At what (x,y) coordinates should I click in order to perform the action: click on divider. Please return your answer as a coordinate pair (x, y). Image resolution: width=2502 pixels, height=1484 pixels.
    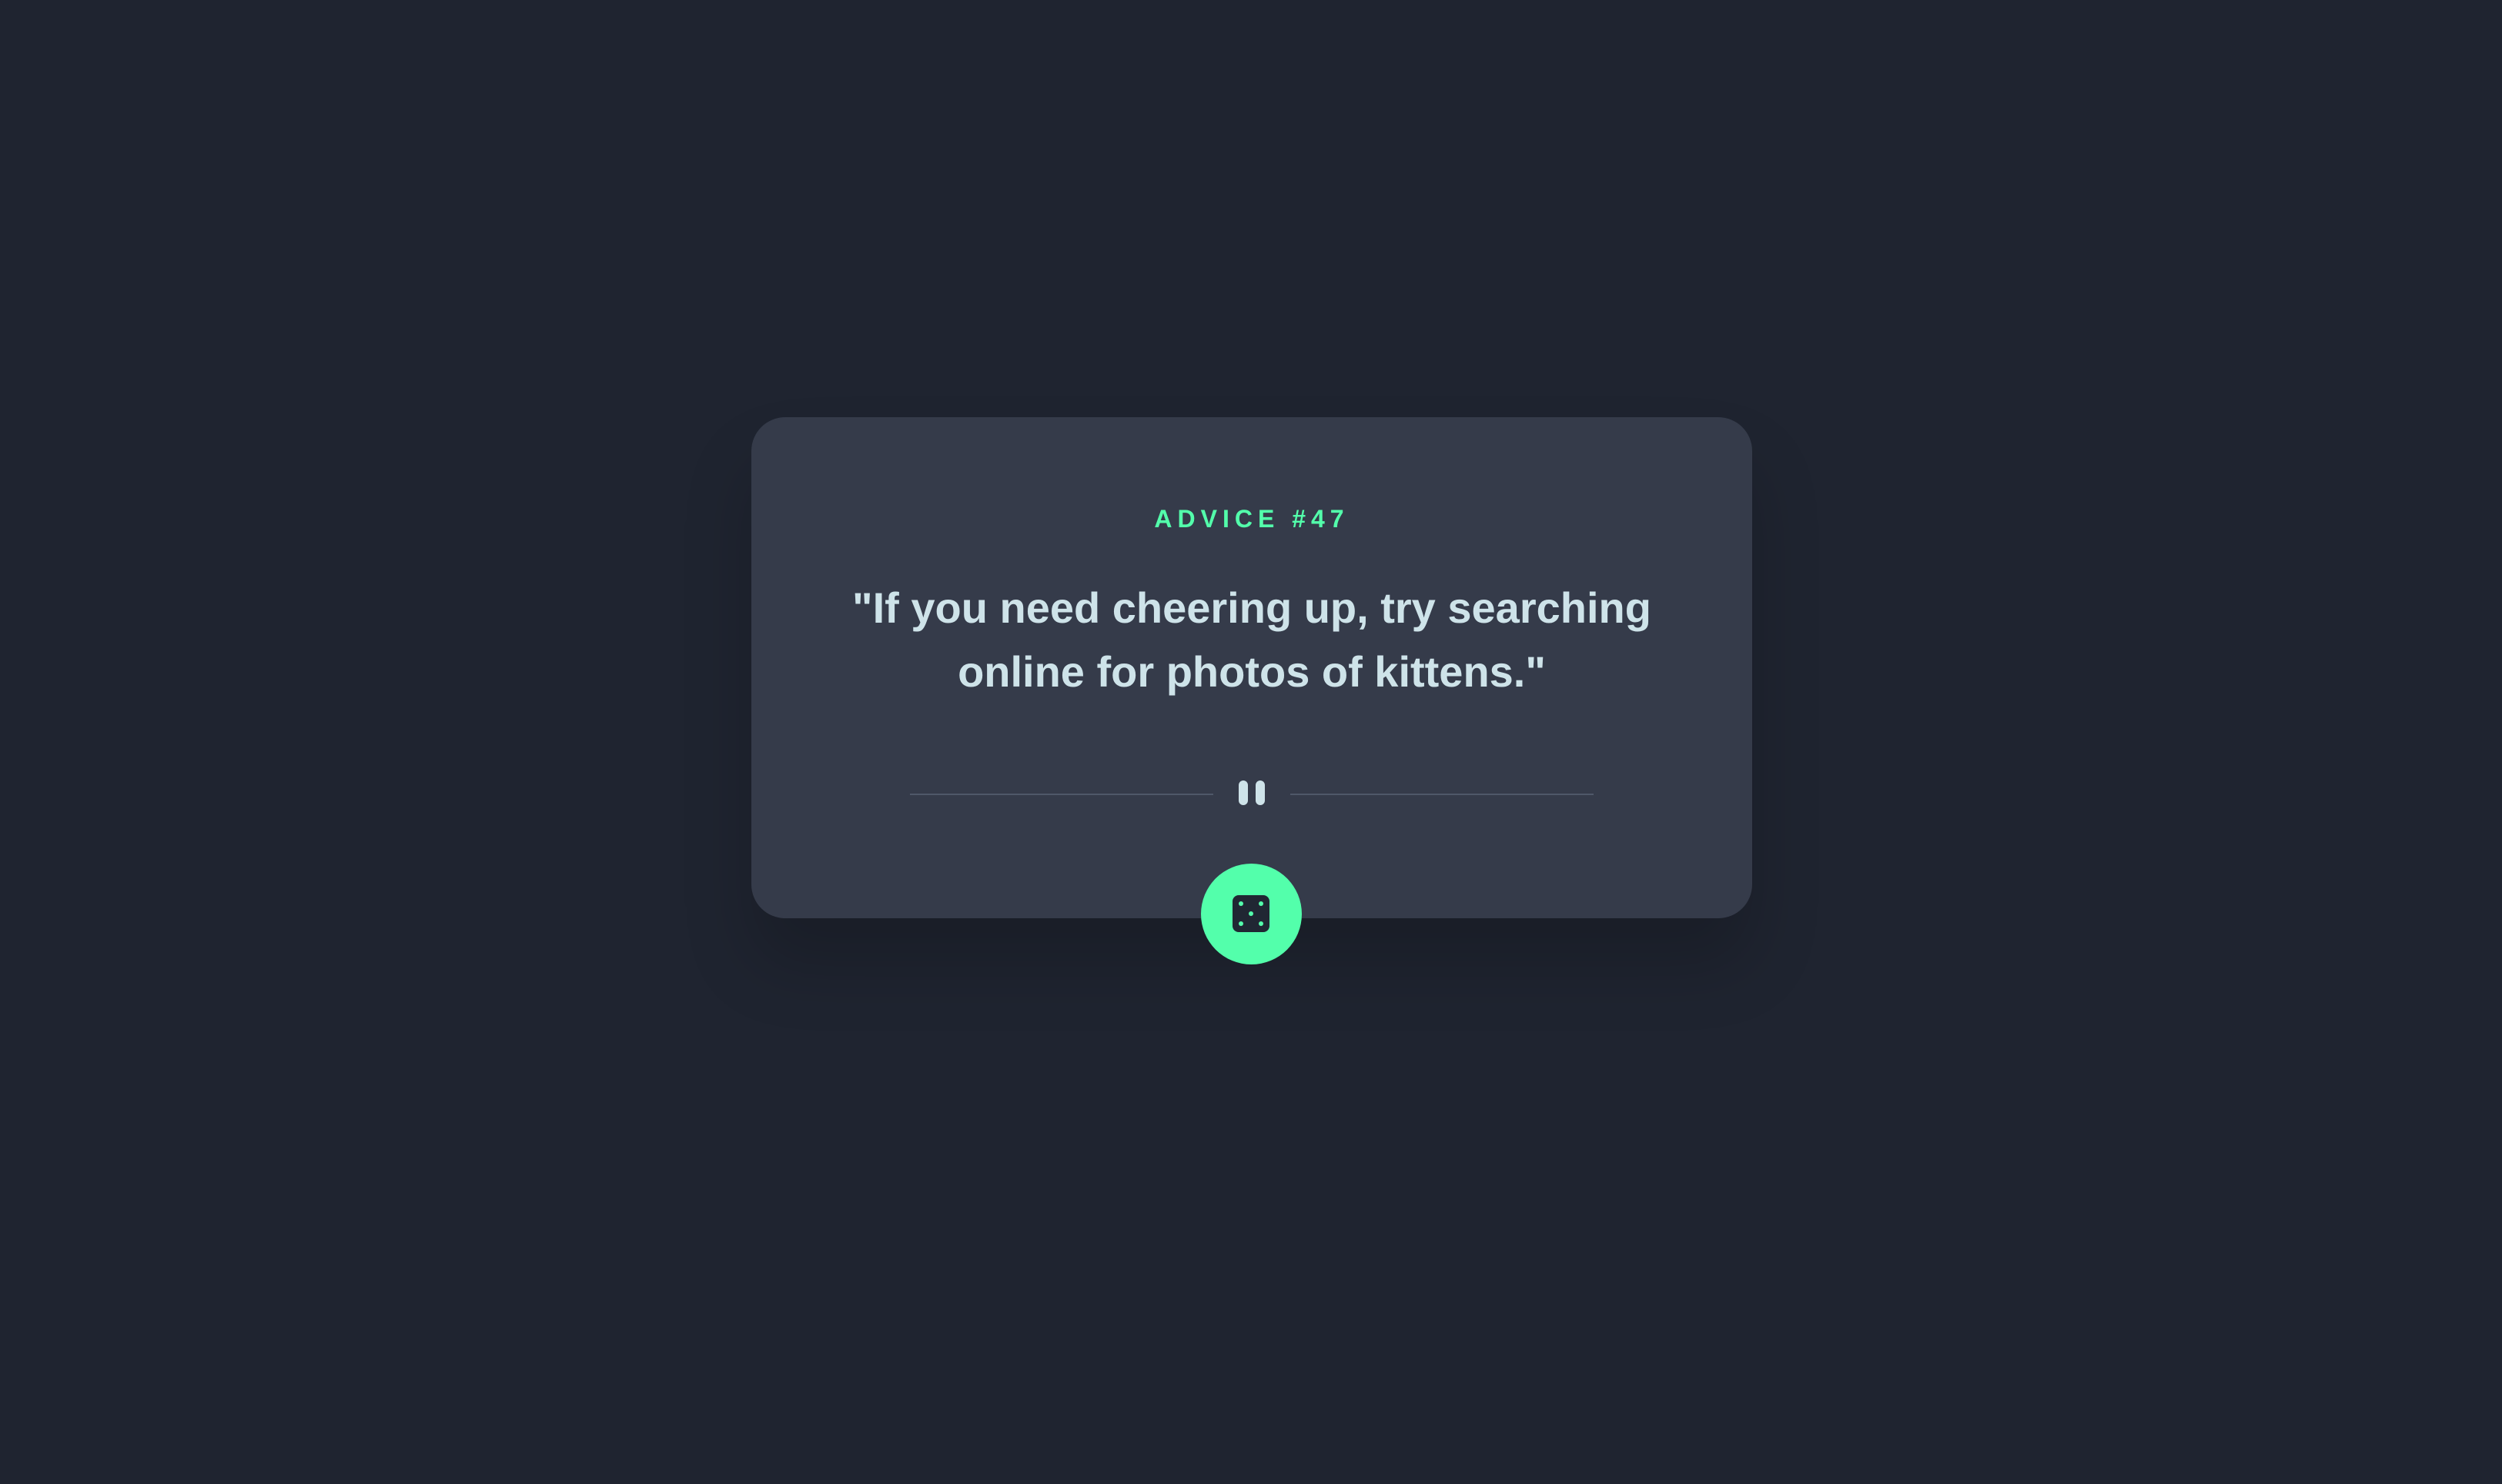
    Looking at the image, I should click on (1252, 794).